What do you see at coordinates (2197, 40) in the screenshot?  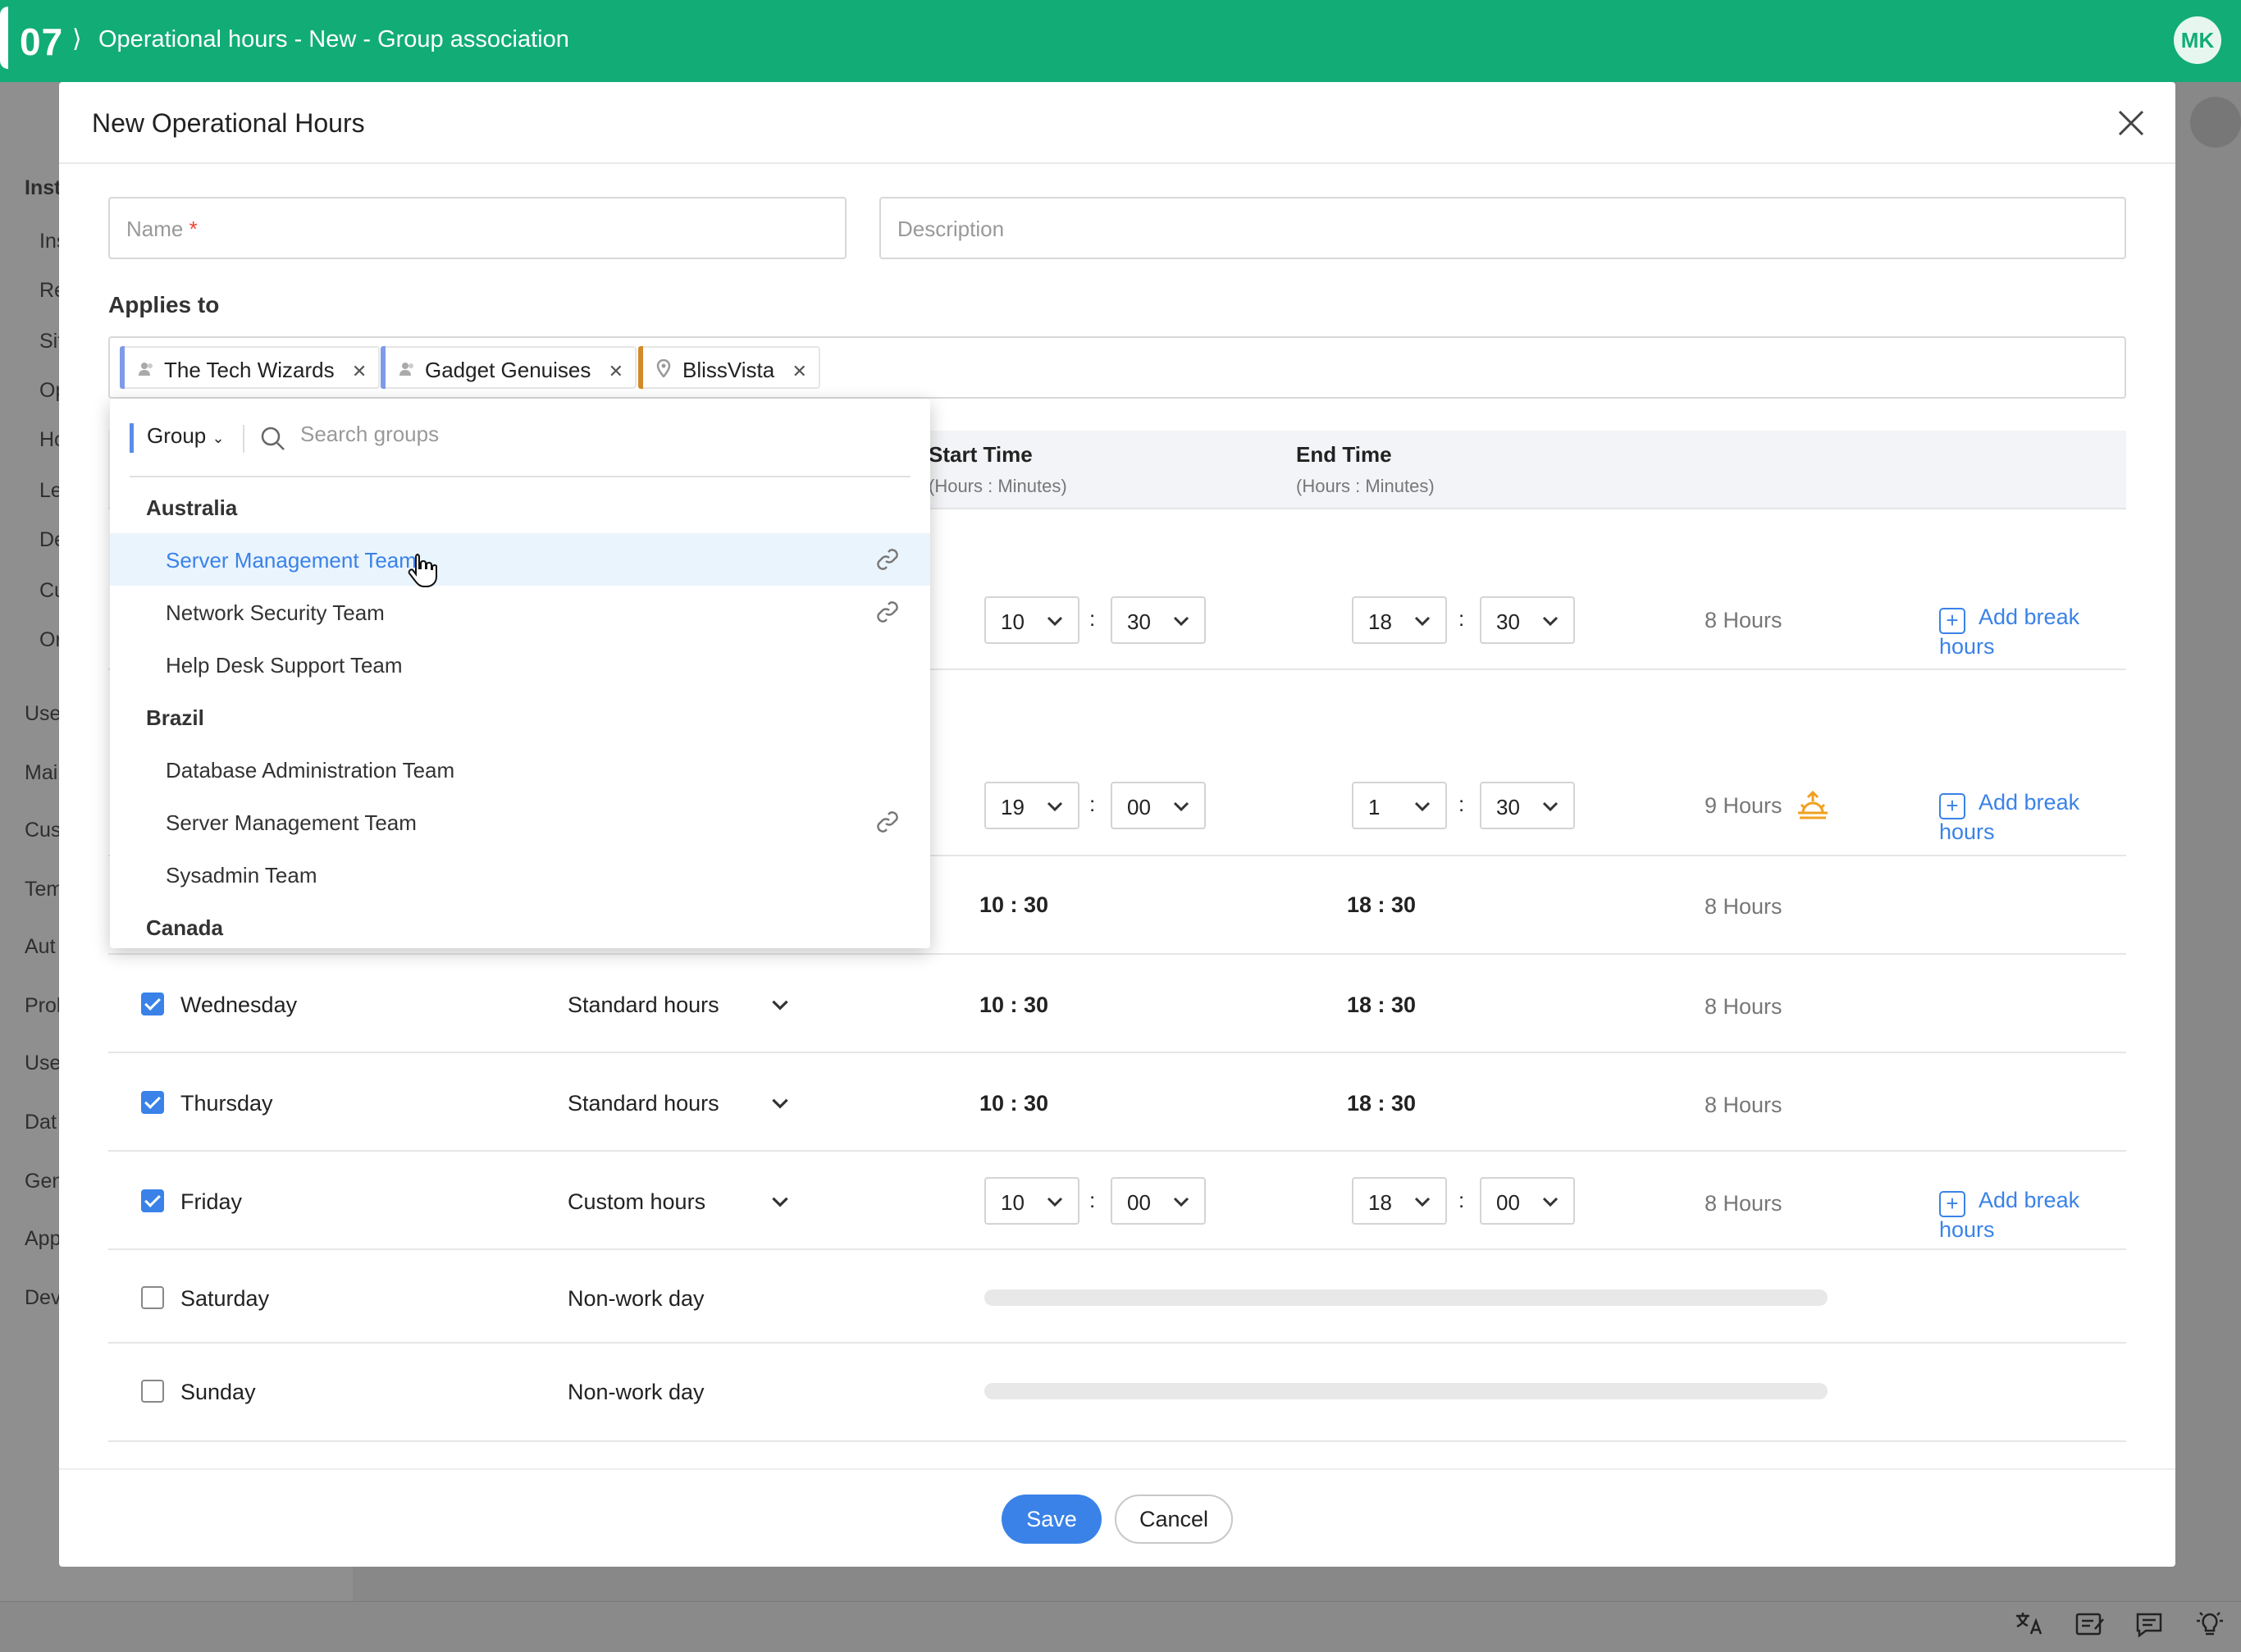 I see `avatar: MK` at bounding box center [2197, 40].